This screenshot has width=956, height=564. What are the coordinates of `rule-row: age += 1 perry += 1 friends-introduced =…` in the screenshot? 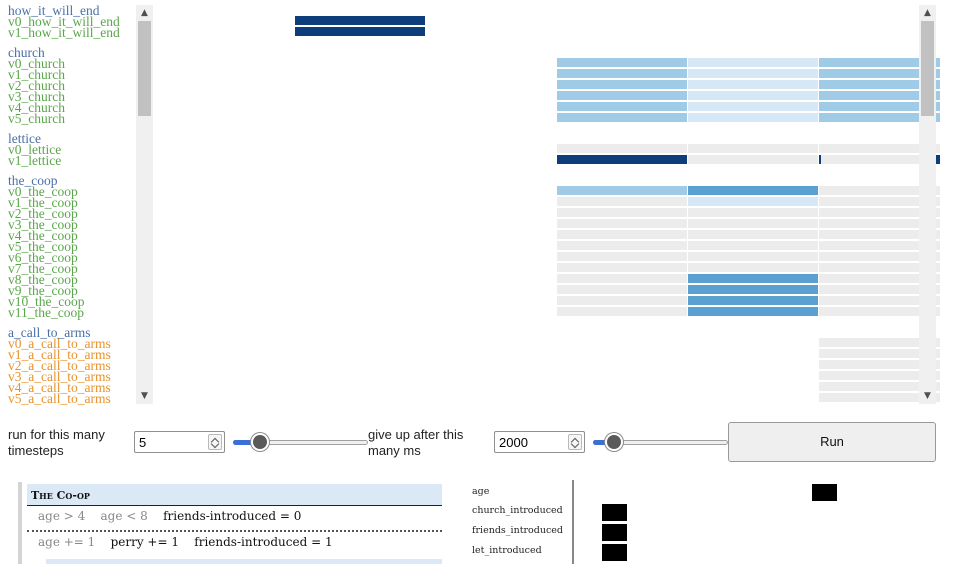 It's located at (185, 542).